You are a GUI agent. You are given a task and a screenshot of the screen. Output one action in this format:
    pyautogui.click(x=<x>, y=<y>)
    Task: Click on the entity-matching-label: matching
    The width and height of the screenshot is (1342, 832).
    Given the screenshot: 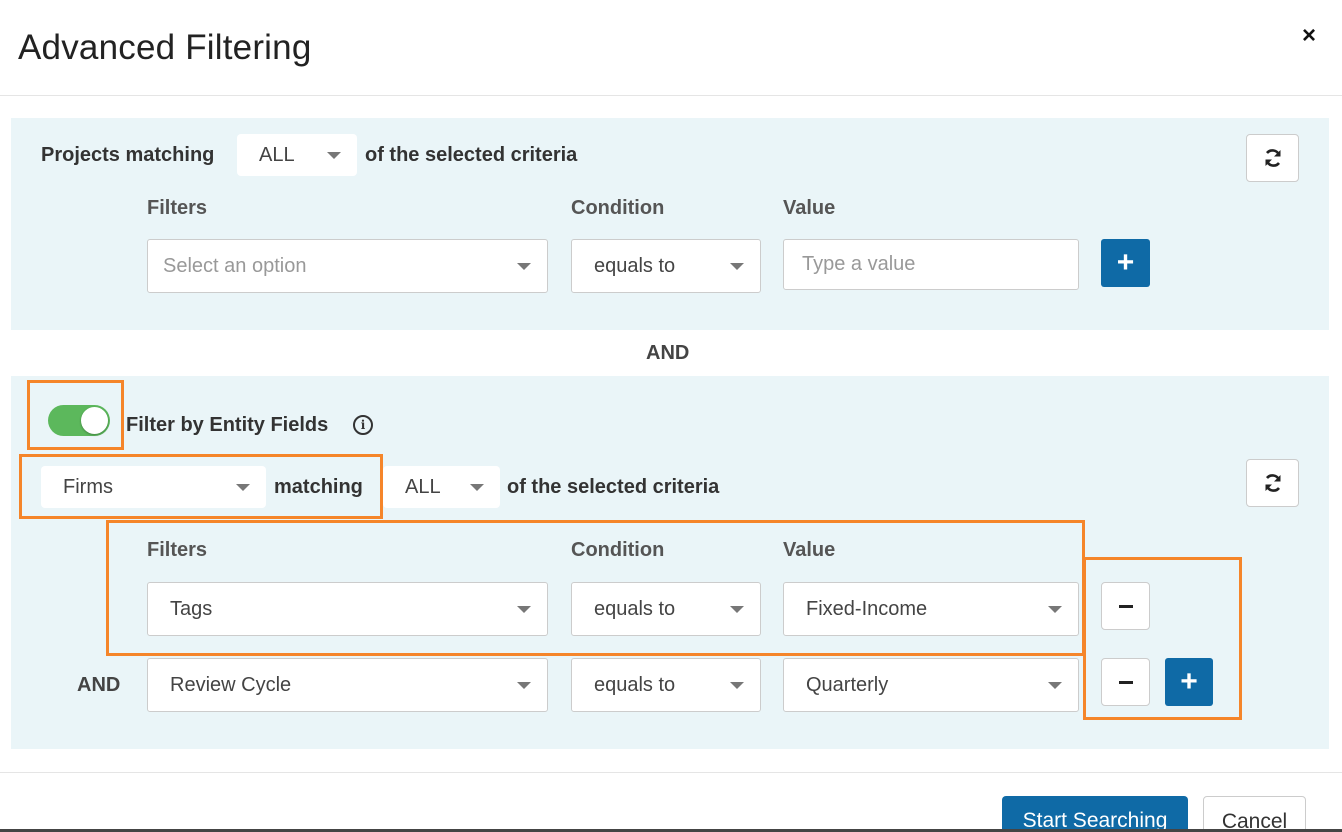 What is the action you would take?
    pyautogui.click(x=318, y=487)
    